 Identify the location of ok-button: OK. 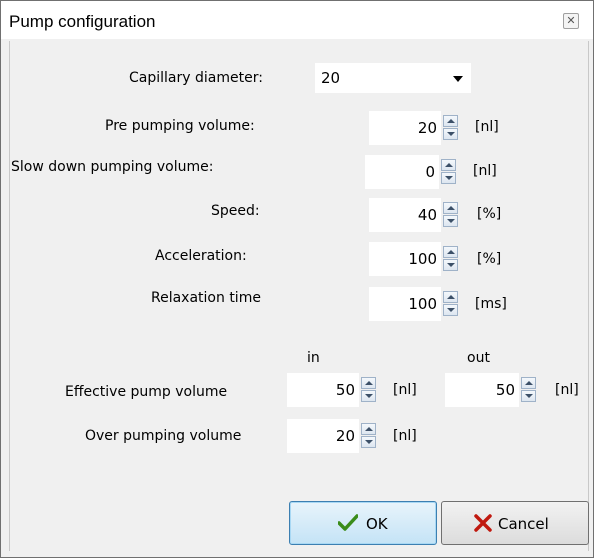
(363, 523).